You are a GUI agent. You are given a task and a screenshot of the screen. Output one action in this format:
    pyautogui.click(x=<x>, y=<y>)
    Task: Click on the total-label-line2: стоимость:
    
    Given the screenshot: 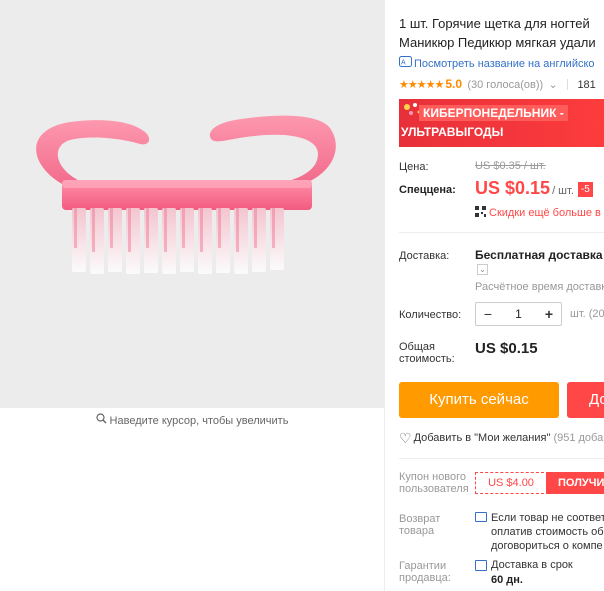 What is the action you would take?
    pyautogui.click(x=427, y=359)
    